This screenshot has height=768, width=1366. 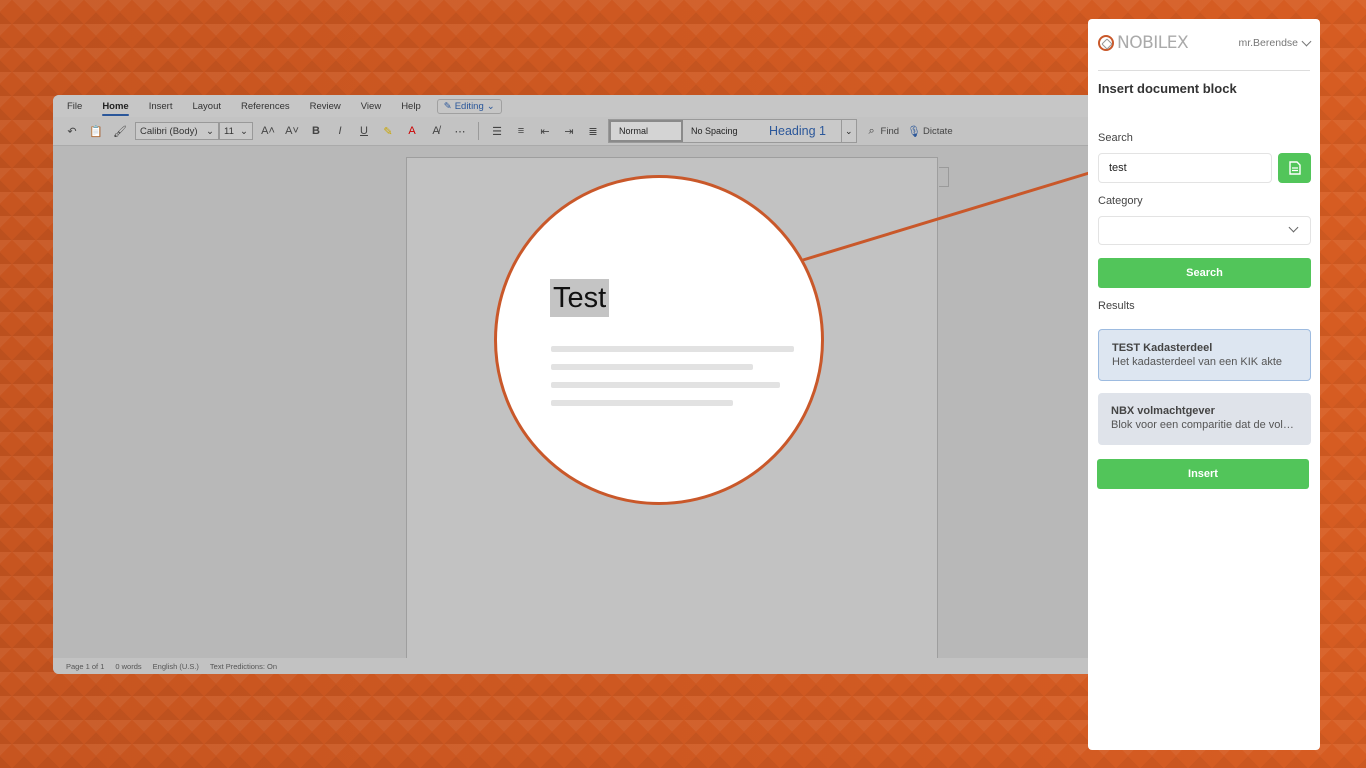 I want to click on status-page: Page 1 of 1, so click(x=85, y=666).